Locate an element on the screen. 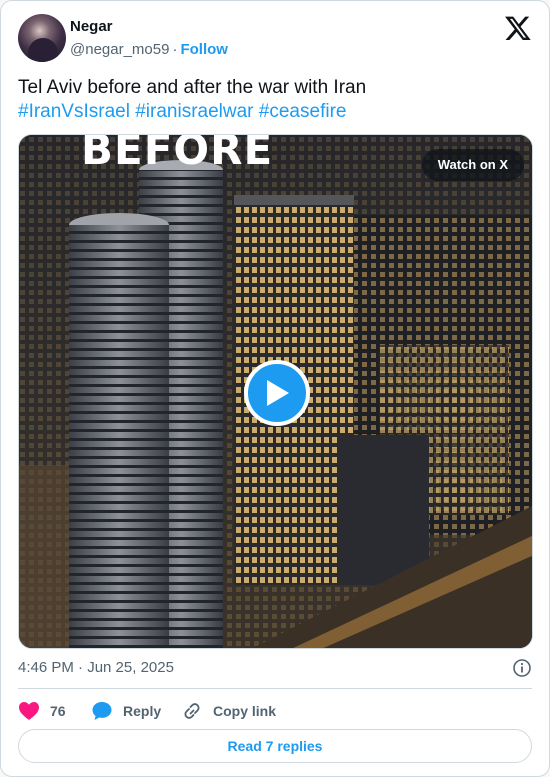 This screenshot has width=550, height=777. divider is located at coordinates (275, 688).